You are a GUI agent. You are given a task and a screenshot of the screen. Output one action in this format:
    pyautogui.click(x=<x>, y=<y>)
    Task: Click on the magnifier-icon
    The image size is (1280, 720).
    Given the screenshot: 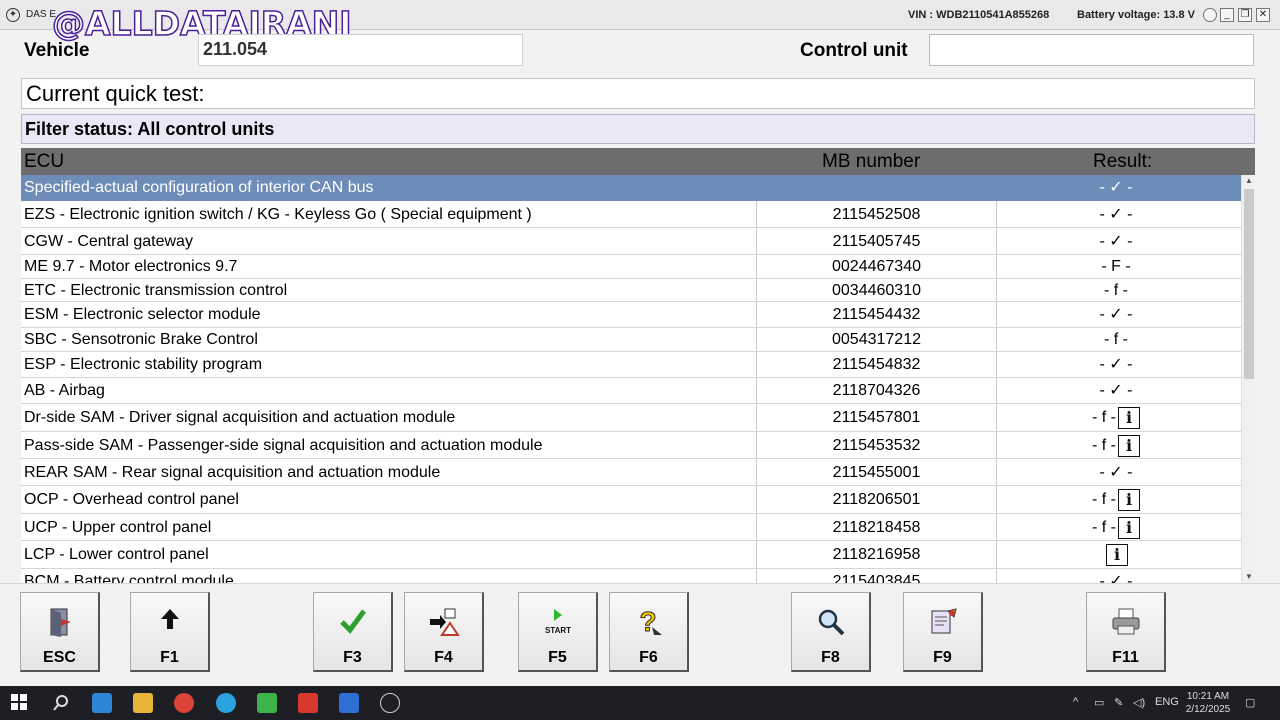 What is the action you would take?
    pyautogui.click(x=830, y=622)
    